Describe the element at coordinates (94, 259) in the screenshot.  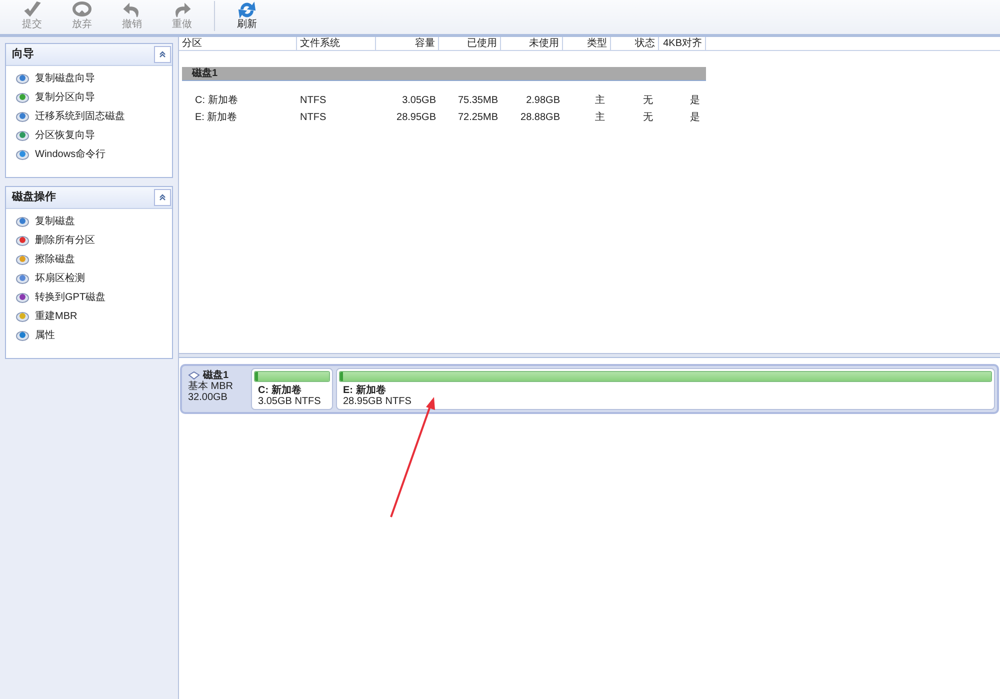
I see `sidebar-item: 擦除磁盘` at that location.